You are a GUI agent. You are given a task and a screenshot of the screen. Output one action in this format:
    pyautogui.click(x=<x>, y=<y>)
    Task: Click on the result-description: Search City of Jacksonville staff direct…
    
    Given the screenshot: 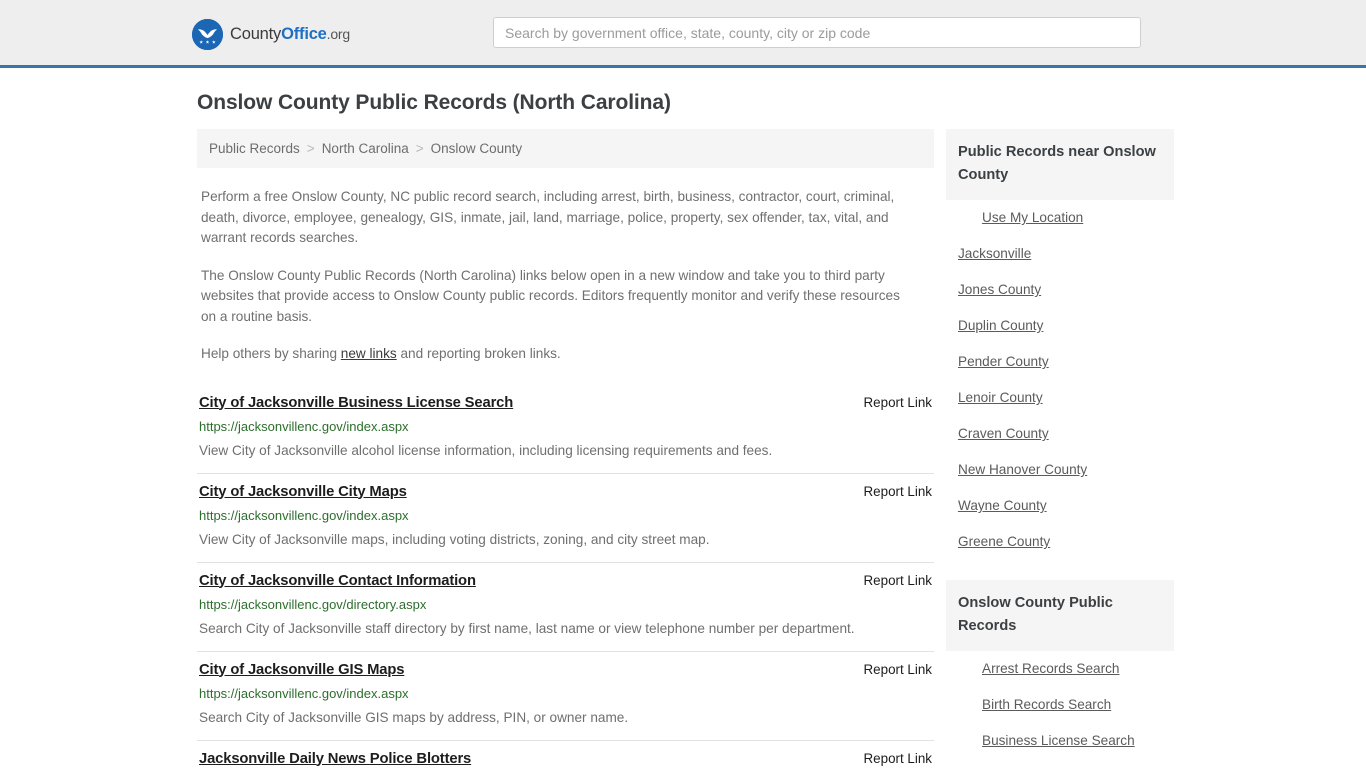 What is the action you would take?
    pyautogui.click(x=527, y=628)
    